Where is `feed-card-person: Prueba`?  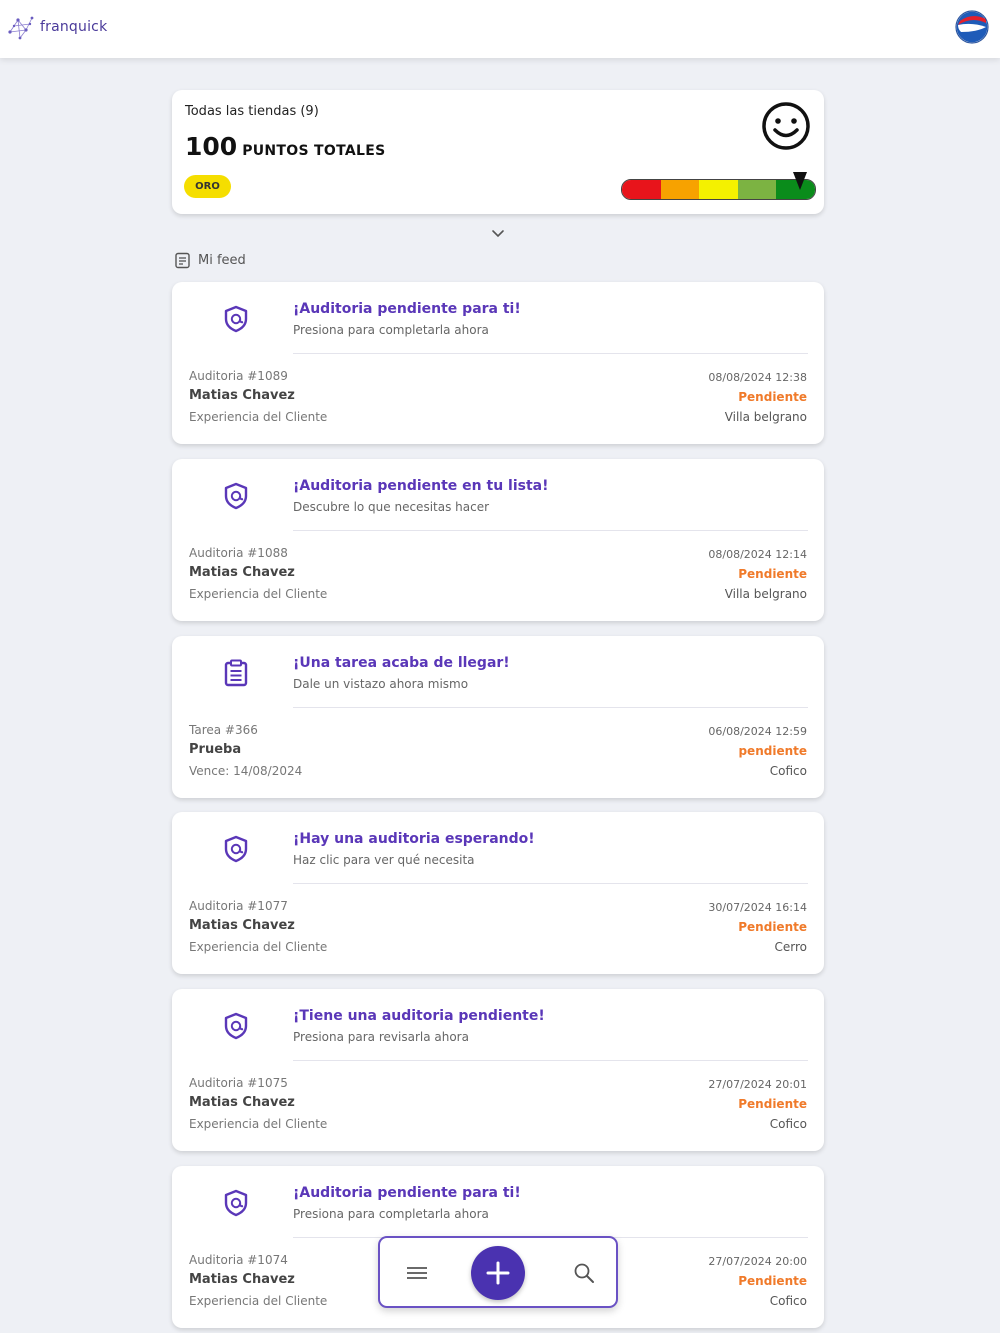
feed-card-person: Prueba is located at coordinates (215, 749).